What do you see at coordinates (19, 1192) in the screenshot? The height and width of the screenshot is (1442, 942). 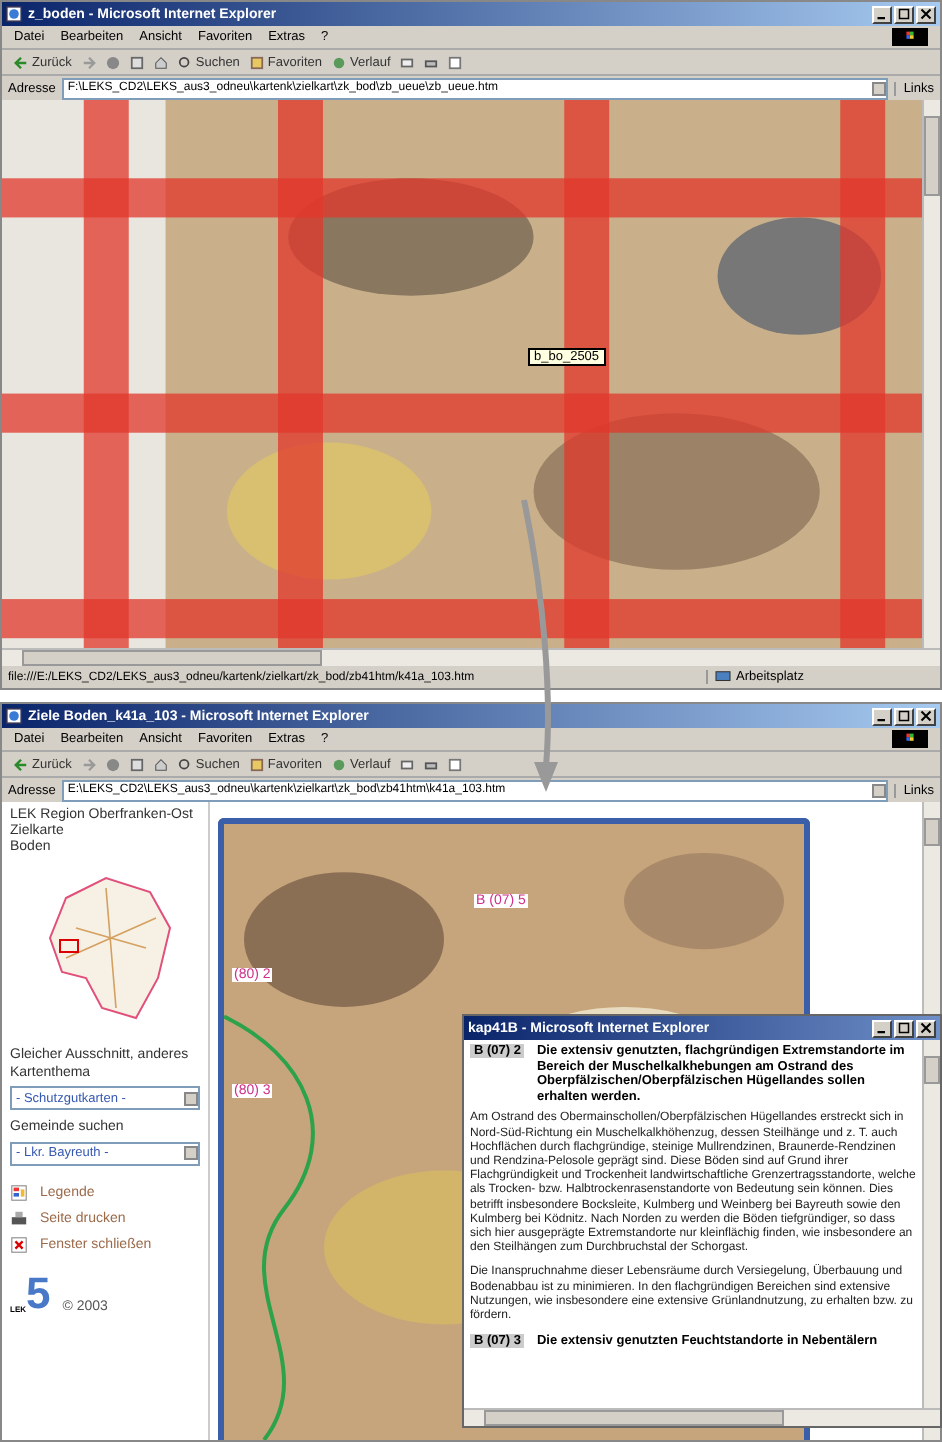 I see `legend-icon` at bounding box center [19, 1192].